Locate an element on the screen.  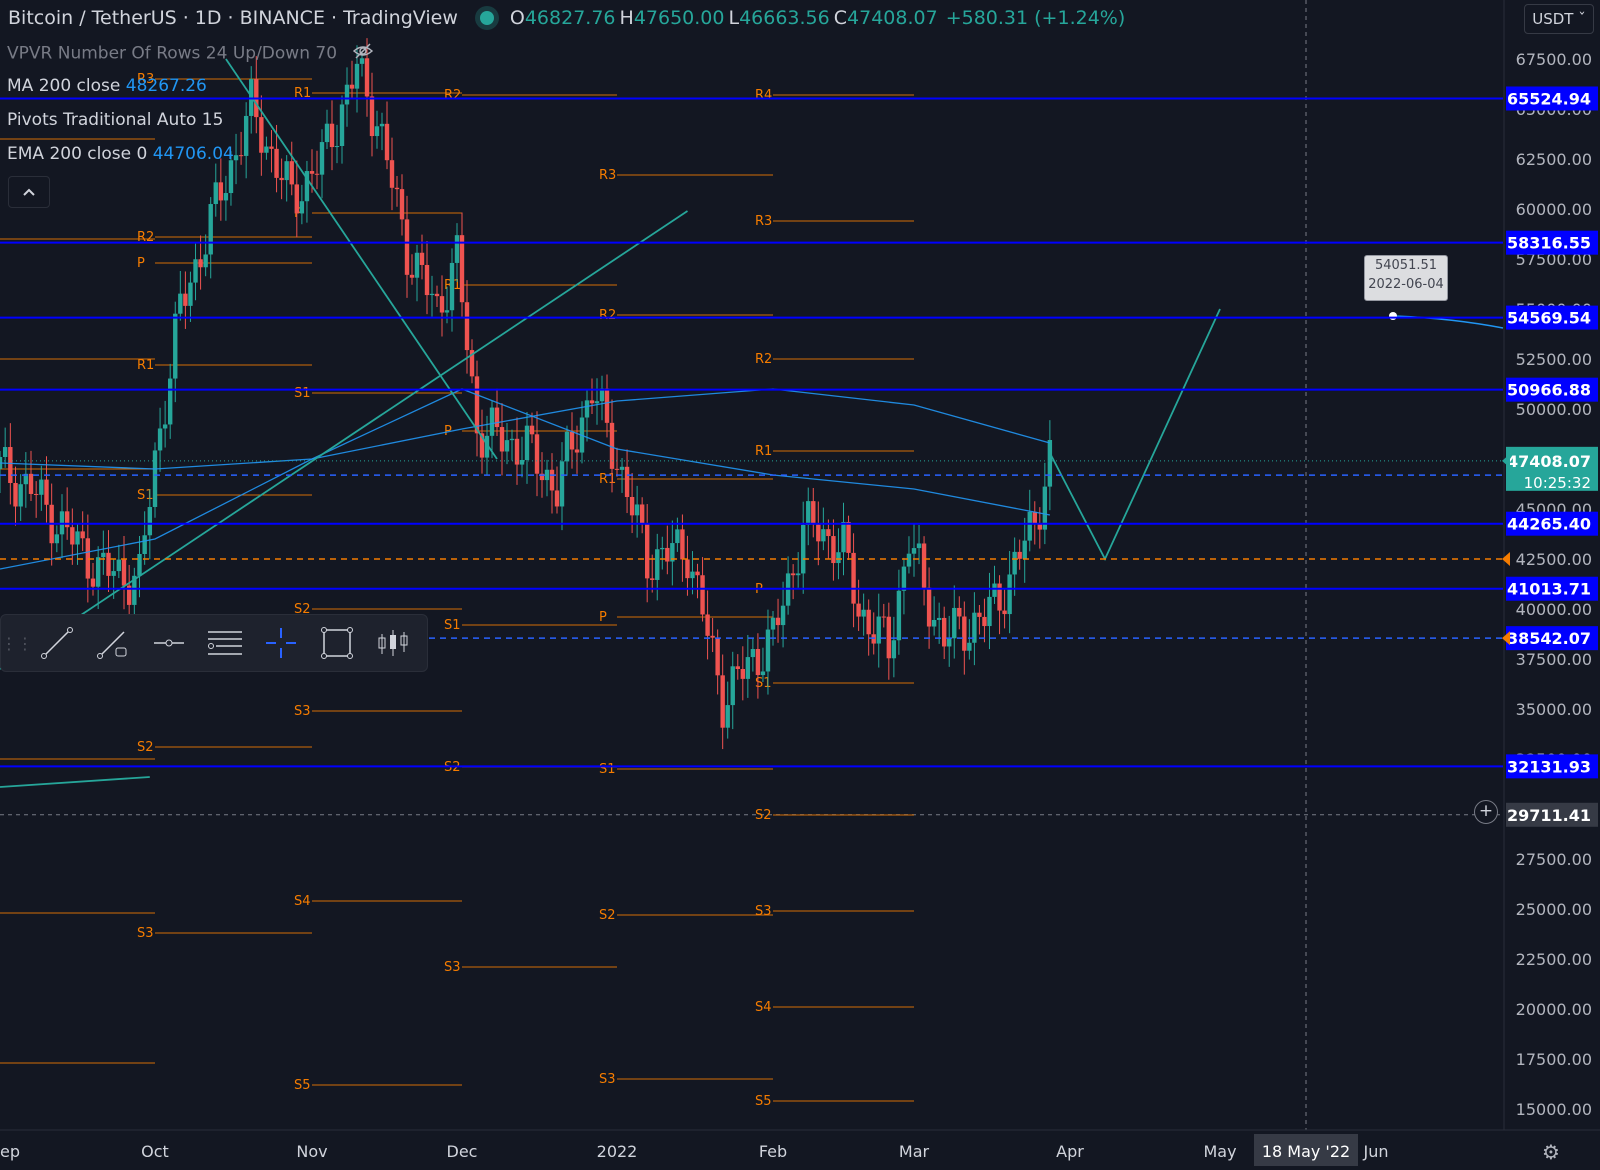
eye-off-icon is located at coordinates (363, 53).